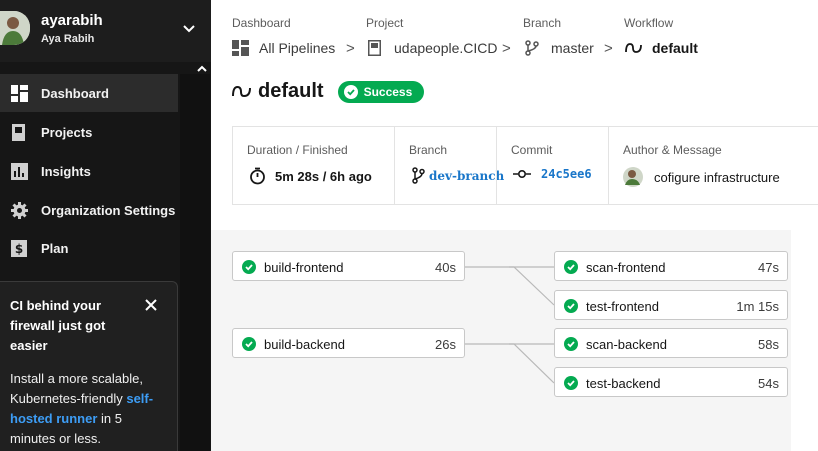  What do you see at coordinates (66, 171) in the screenshot?
I see `sidebar-item-label: Insights` at bounding box center [66, 171].